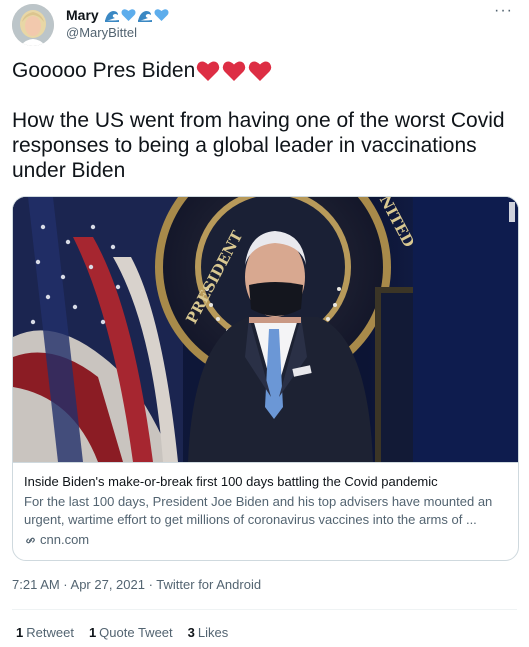 Image resolution: width=529 pixels, height=647 pixels. I want to click on avatar, so click(33, 25).